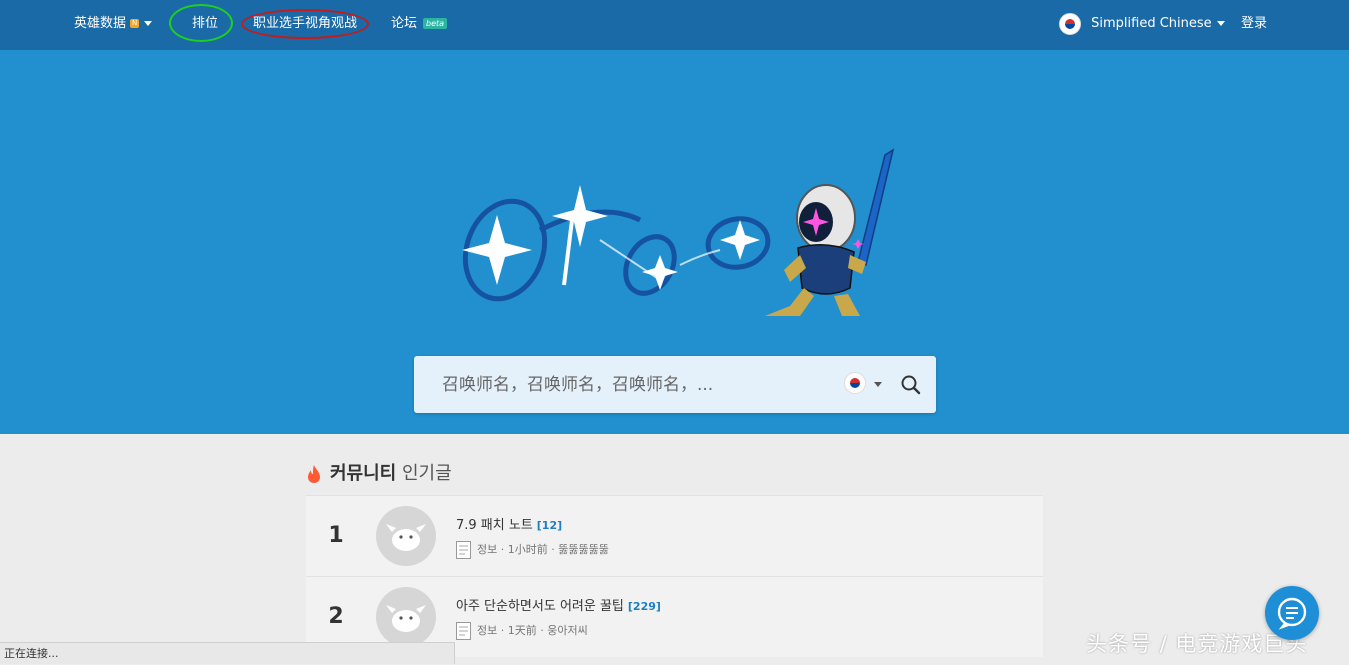 The height and width of the screenshot is (665, 1349). Describe the element at coordinates (336, 535) in the screenshot. I see `post-rank: 1` at that location.